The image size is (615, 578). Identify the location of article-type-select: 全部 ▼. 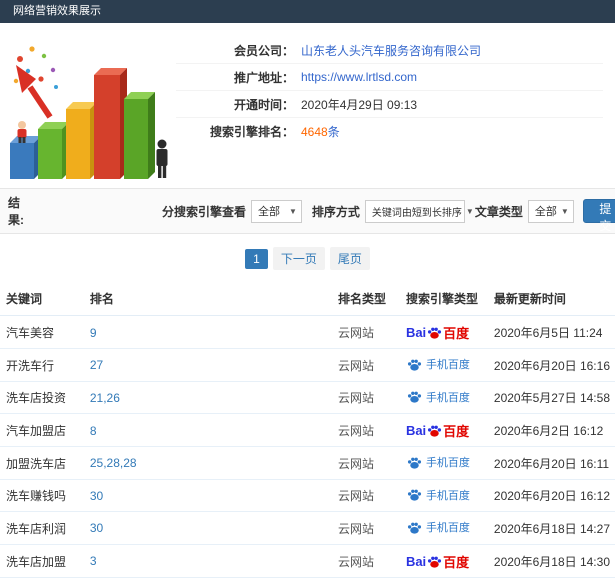
(550, 211).